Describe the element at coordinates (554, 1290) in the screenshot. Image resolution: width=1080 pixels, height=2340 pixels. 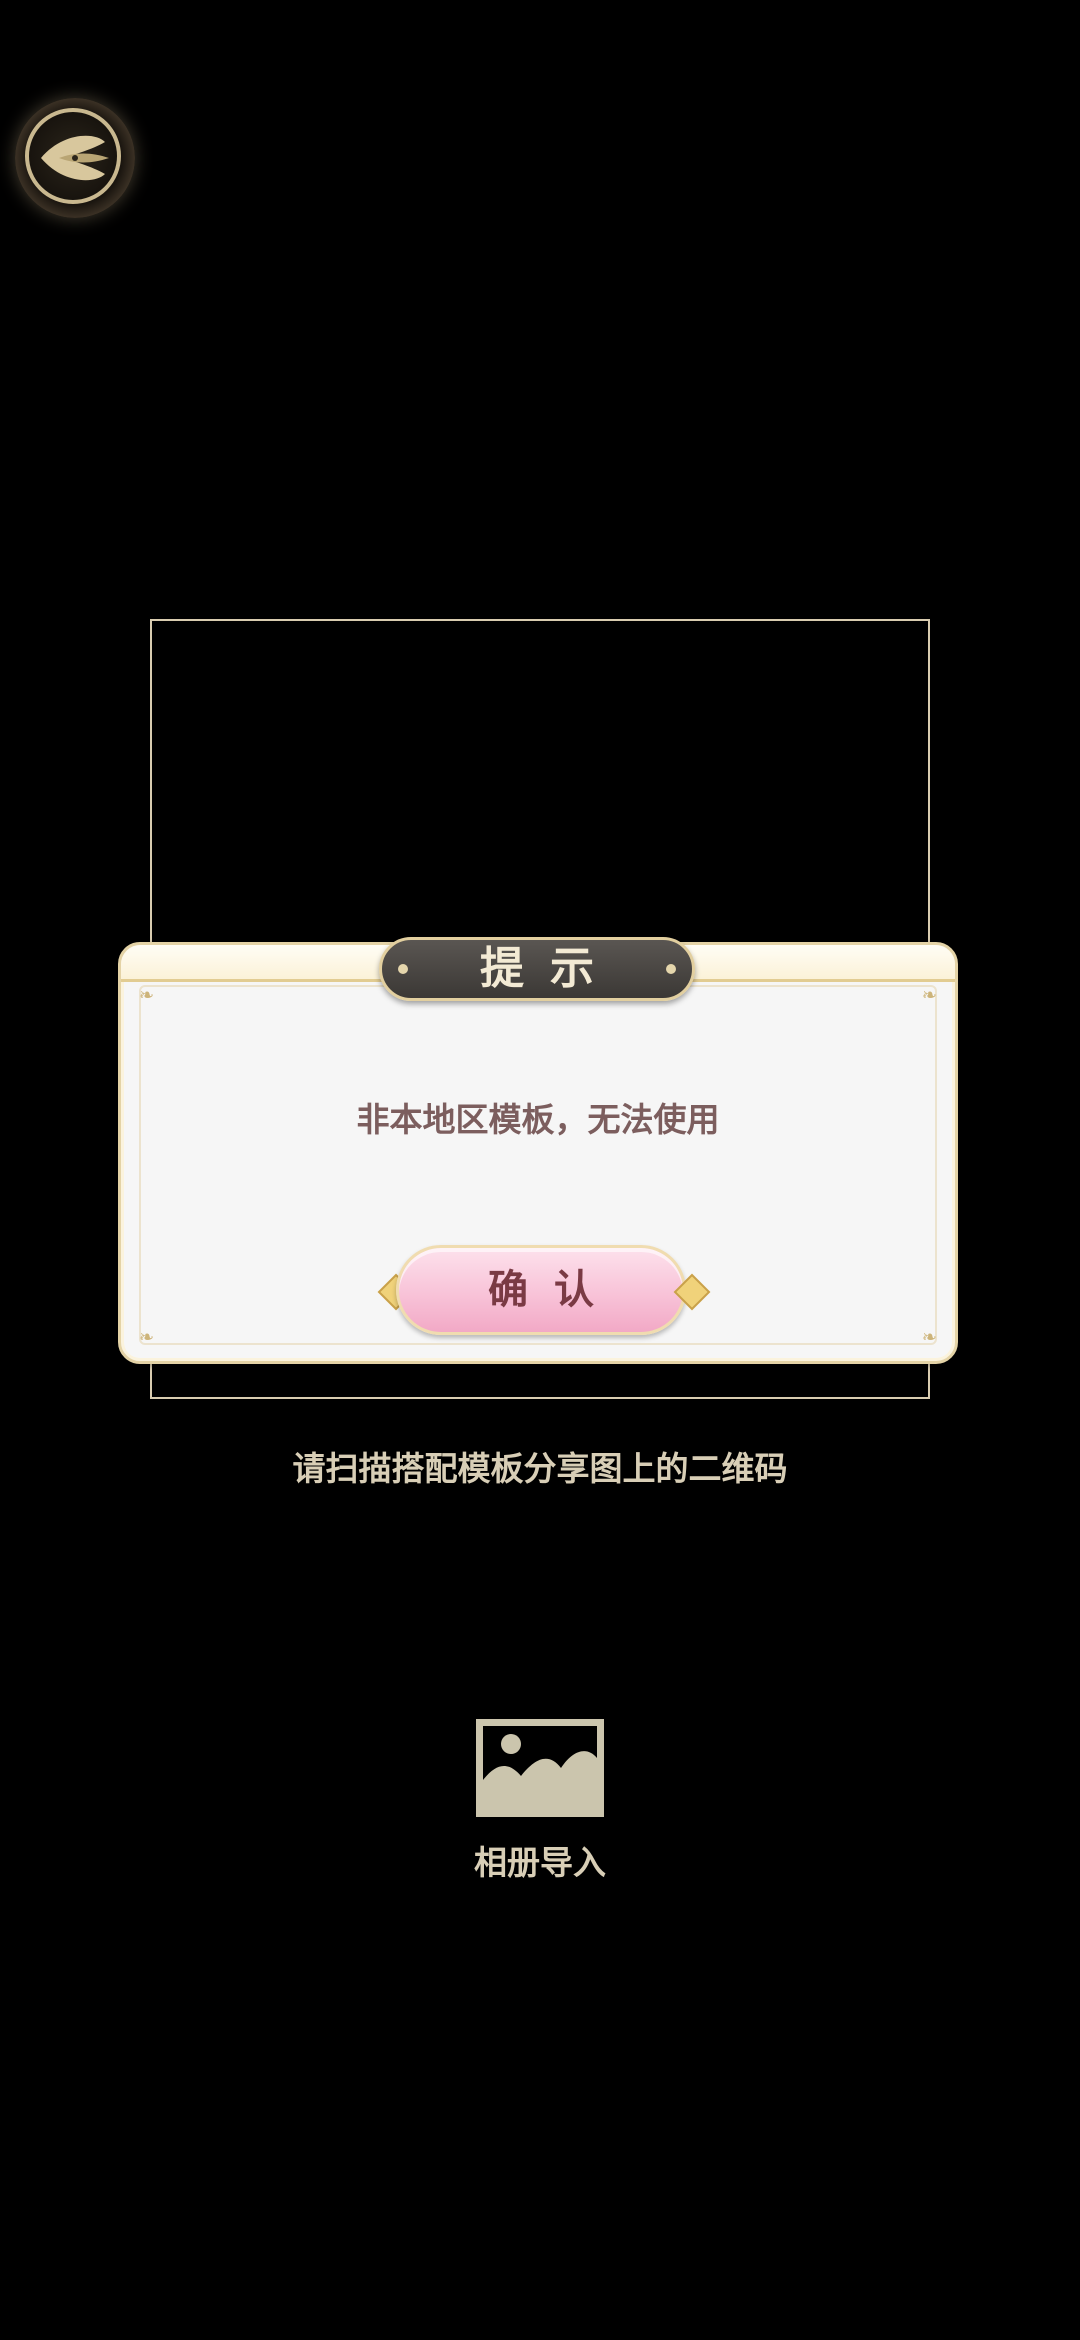
I see `confirm-label: 确认` at that location.